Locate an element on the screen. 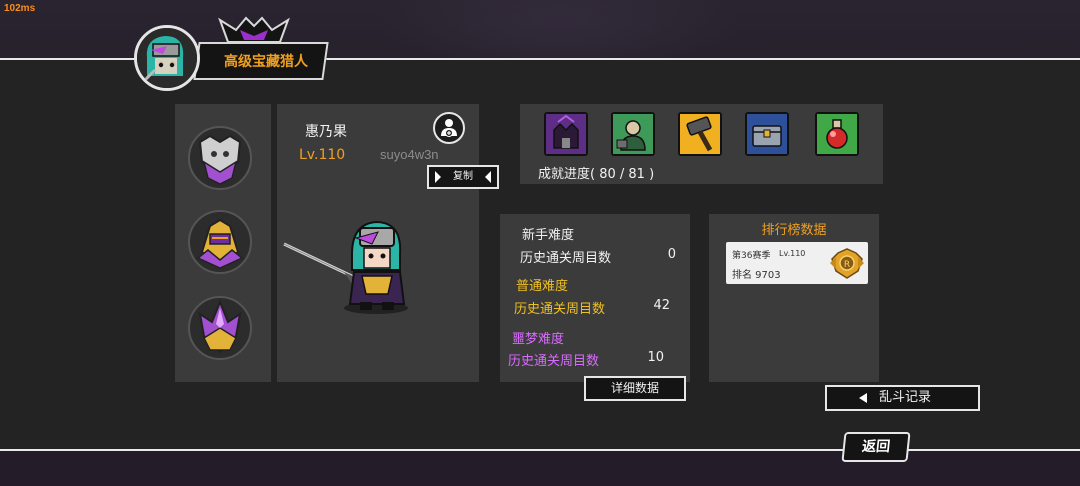 This screenshot has width=1080, height=486. medal-column is located at coordinates (223, 243).